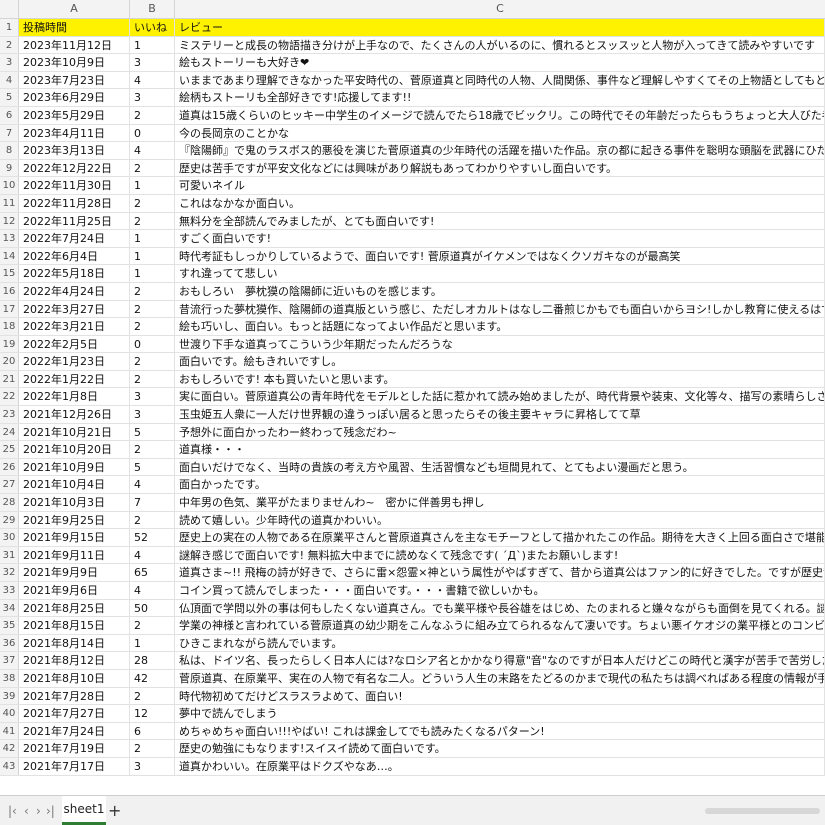  What do you see at coordinates (74, 168) in the screenshot?
I see `cell-posted-time: 2022年12月22日` at bounding box center [74, 168].